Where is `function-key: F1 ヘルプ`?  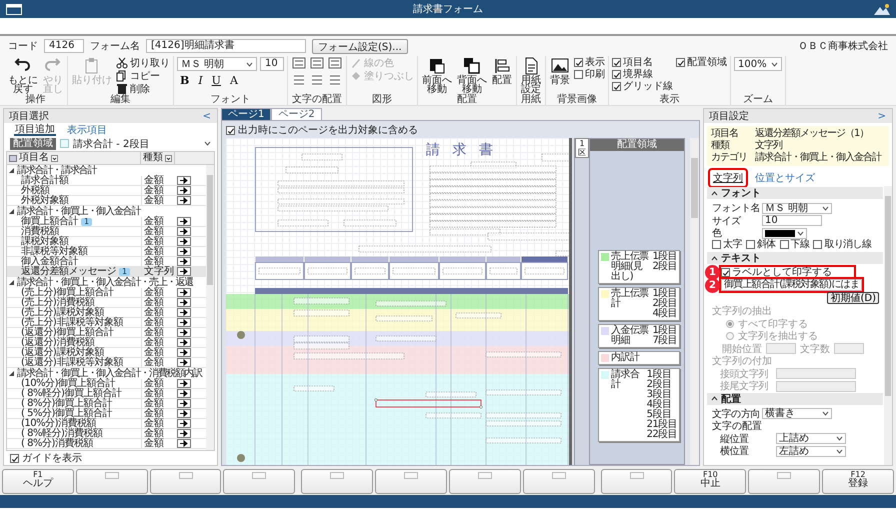 function-key: F1 ヘルプ is located at coordinates (38, 481).